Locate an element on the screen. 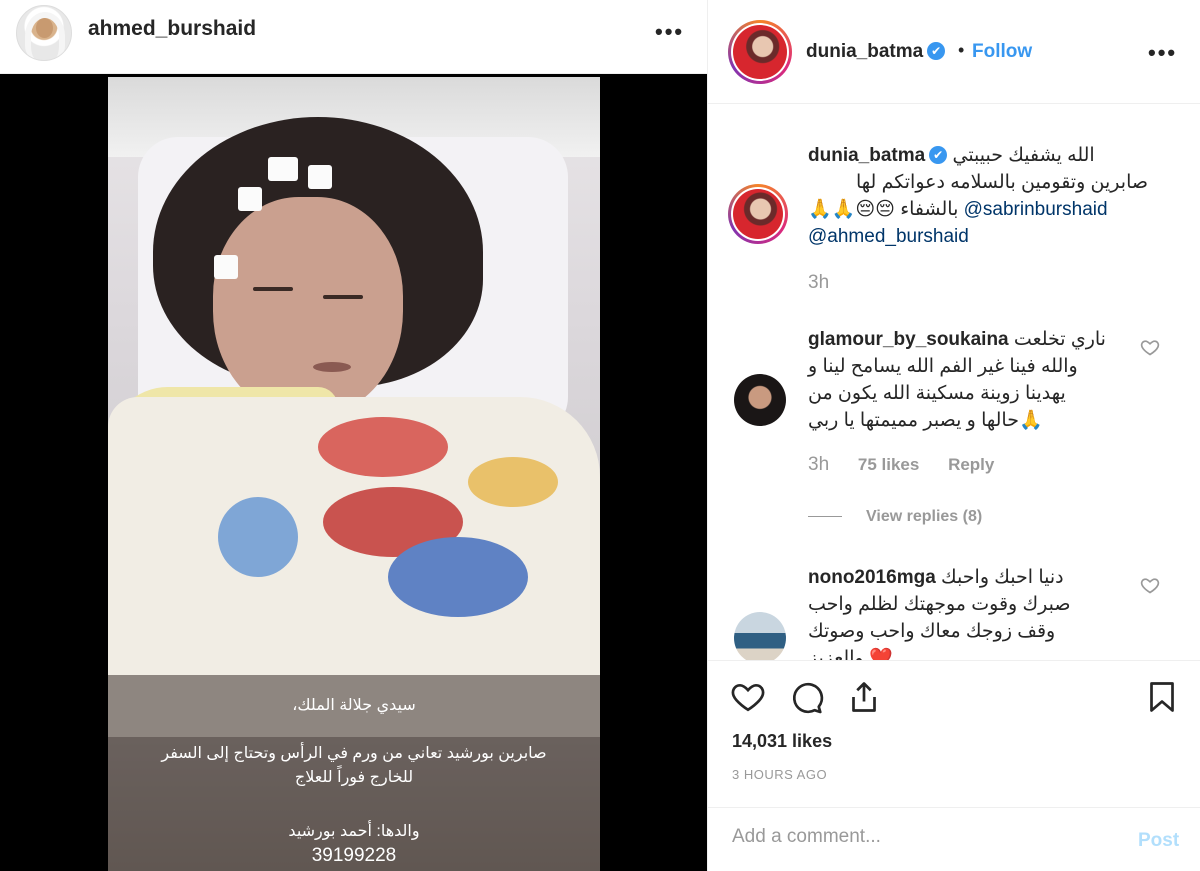 The width and height of the screenshot is (1200, 871). photo-caption-line-4: والدها: أحمد بورشيد is located at coordinates (354, 831).